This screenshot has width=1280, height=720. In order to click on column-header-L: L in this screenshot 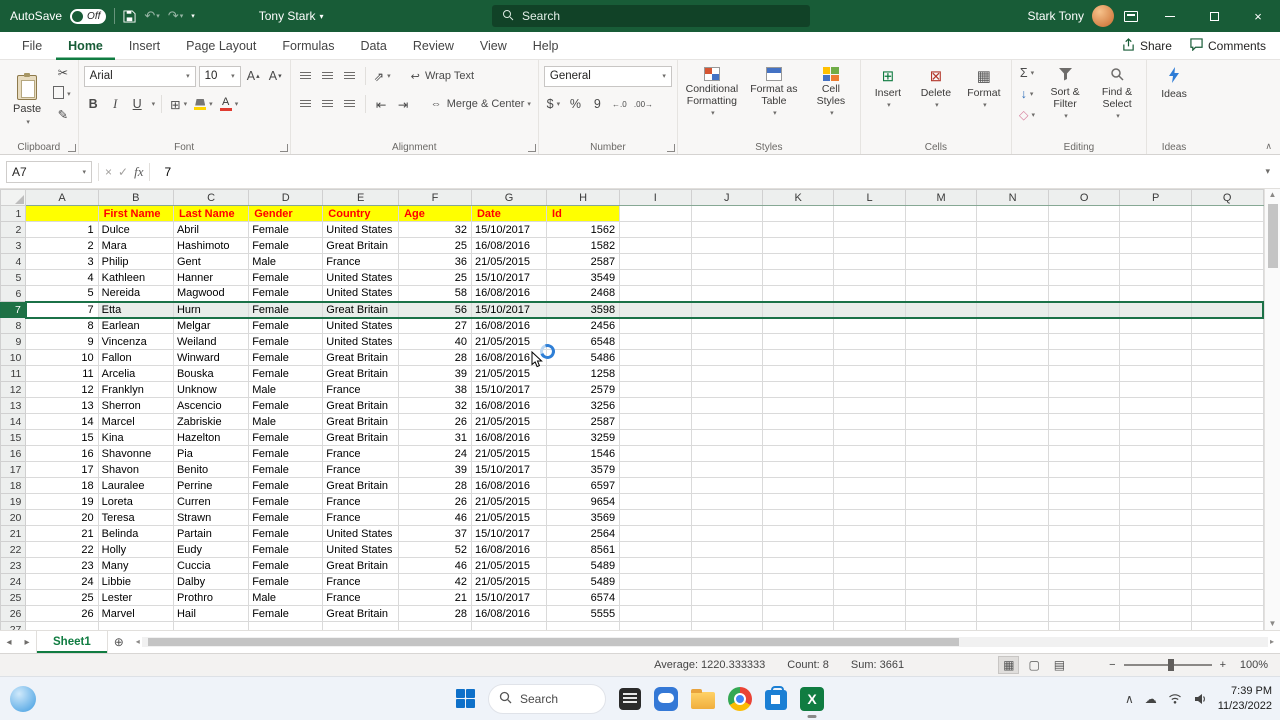, I will do `click(869, 197)`.